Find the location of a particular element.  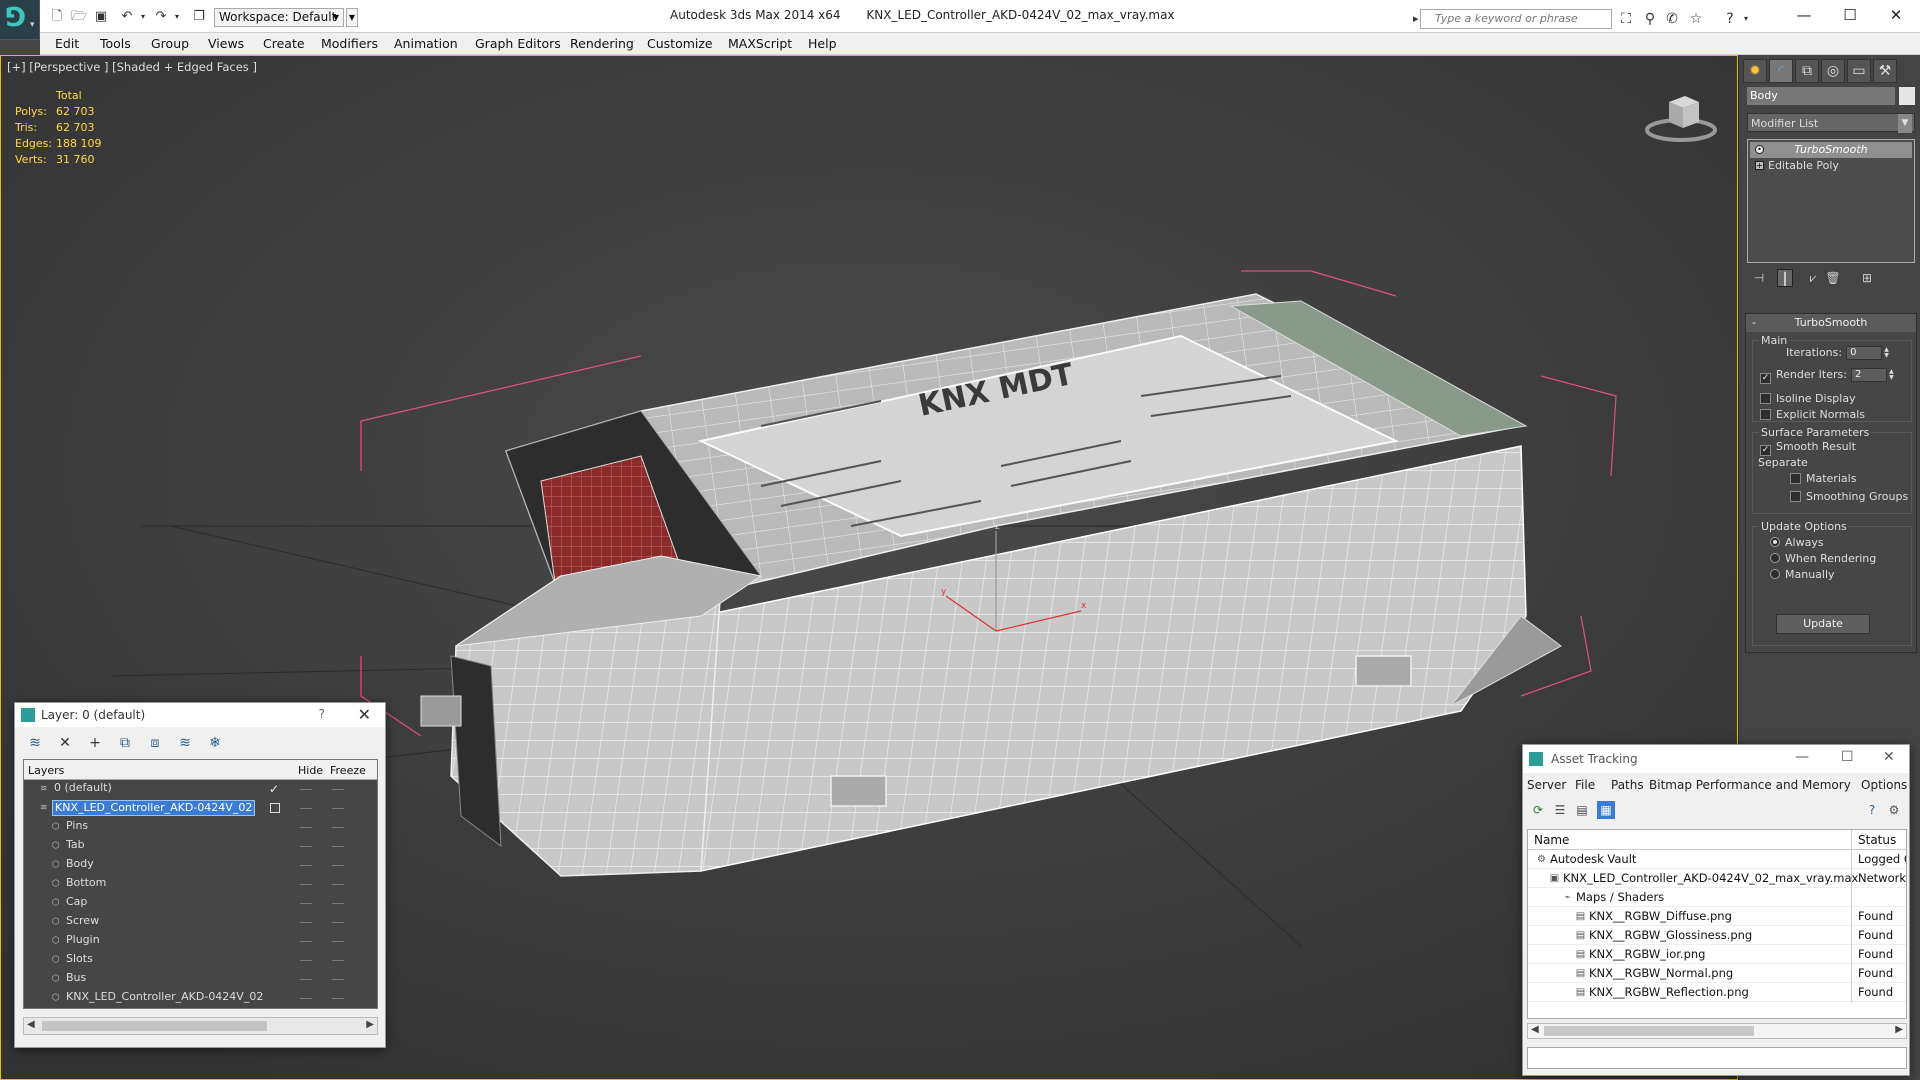

search-input: Type a keyword or phrase is located at coordinates (1512, 19).